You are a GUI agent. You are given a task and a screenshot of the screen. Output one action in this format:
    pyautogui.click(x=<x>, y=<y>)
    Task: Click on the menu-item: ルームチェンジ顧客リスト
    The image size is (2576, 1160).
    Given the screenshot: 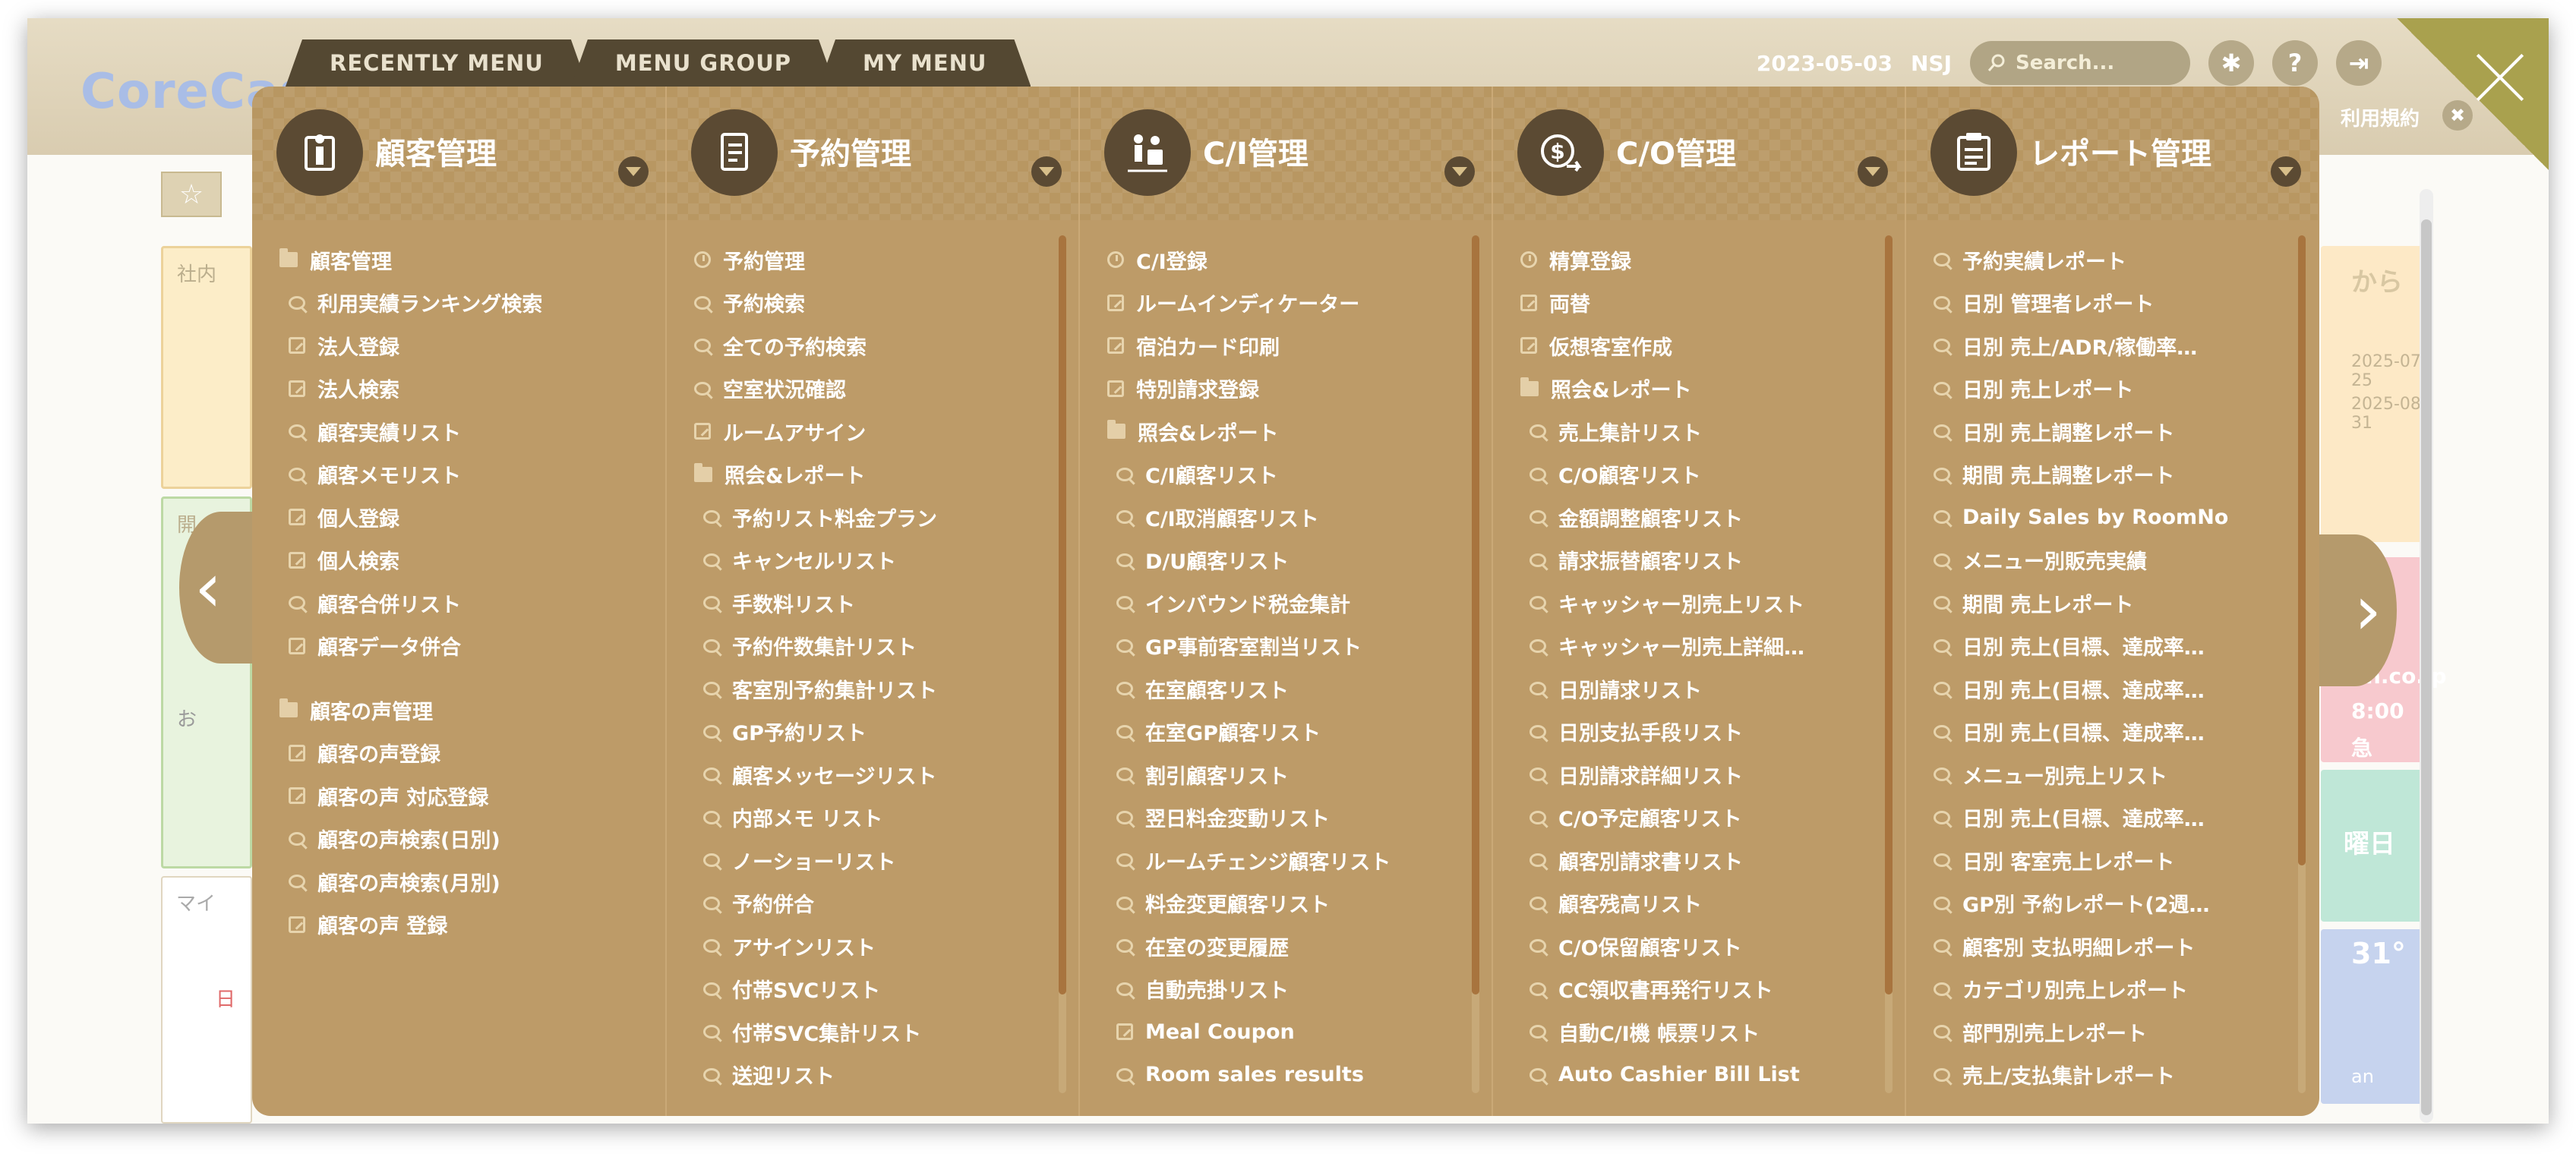 What is the action you would take?
    pyautogui.click(x=1286, y=860)
    